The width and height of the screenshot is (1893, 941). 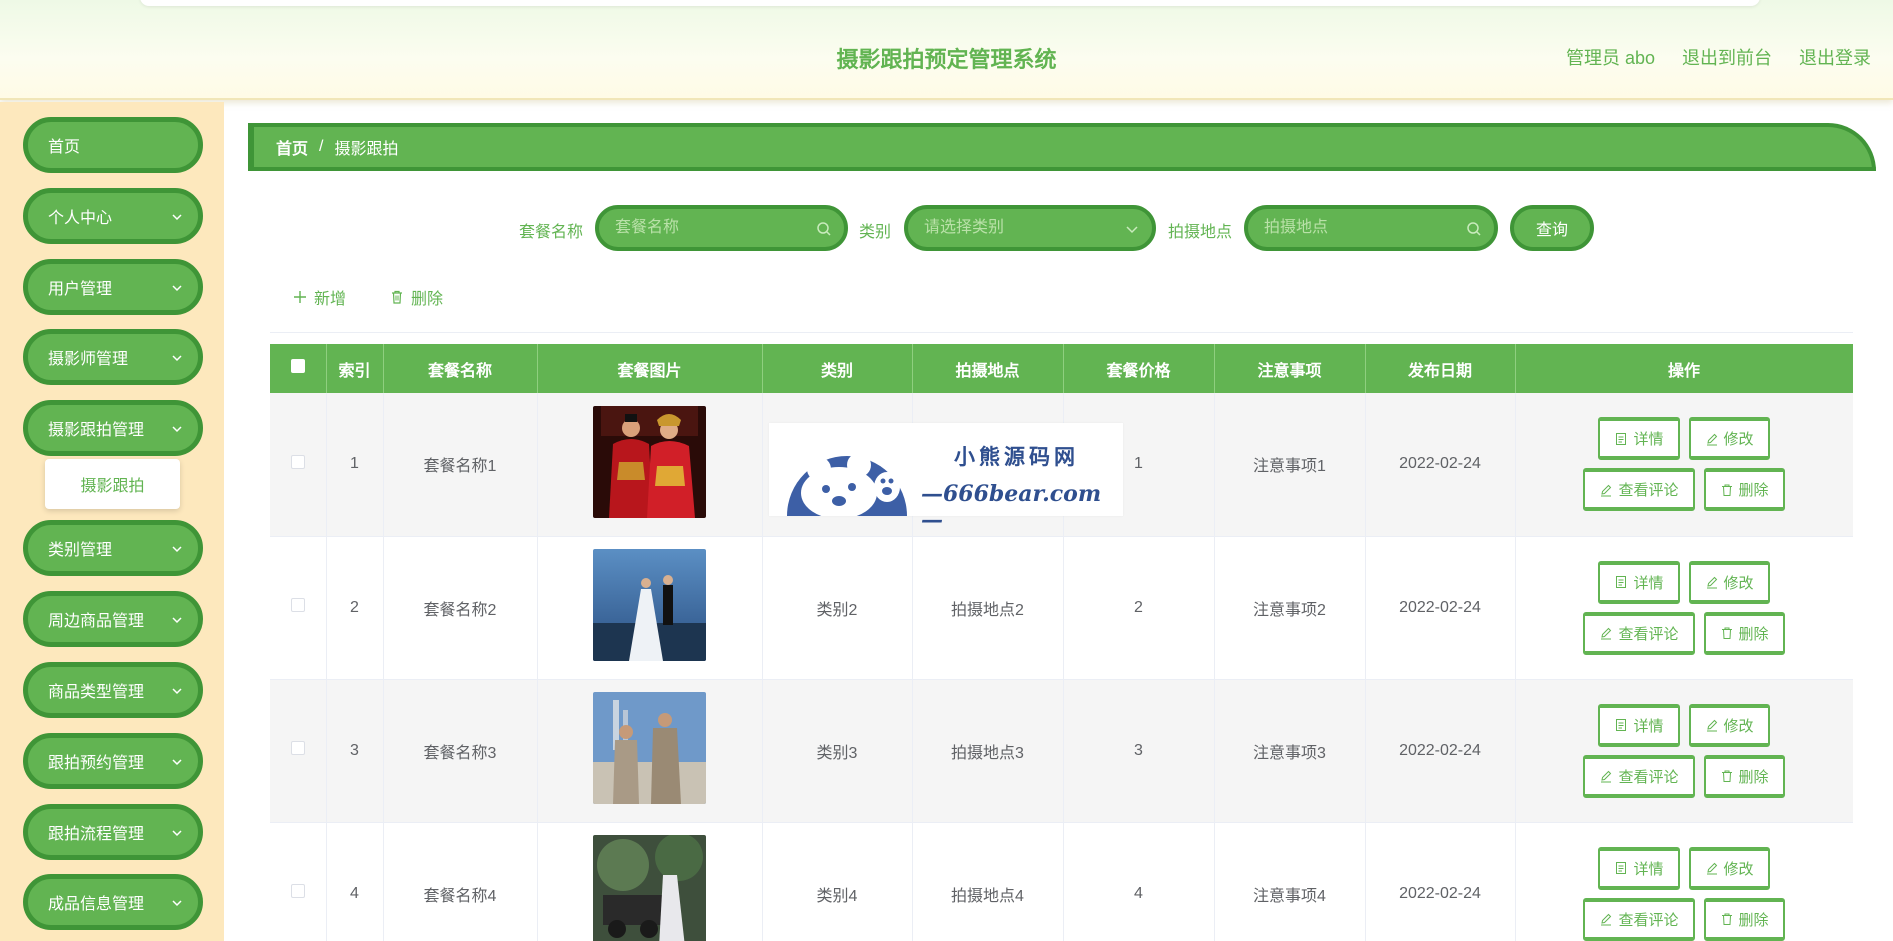 What do you see at coordinates (96, 904) in the screenshot?
I see `sidebar-item-label: 成品信息管理` at bounding box center [96, 904].